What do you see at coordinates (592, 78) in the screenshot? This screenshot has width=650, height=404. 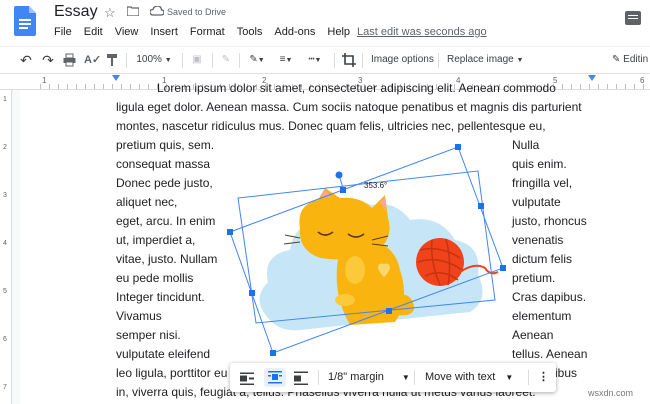 I see `right-indent-marker` at bounding box center [592, 78].